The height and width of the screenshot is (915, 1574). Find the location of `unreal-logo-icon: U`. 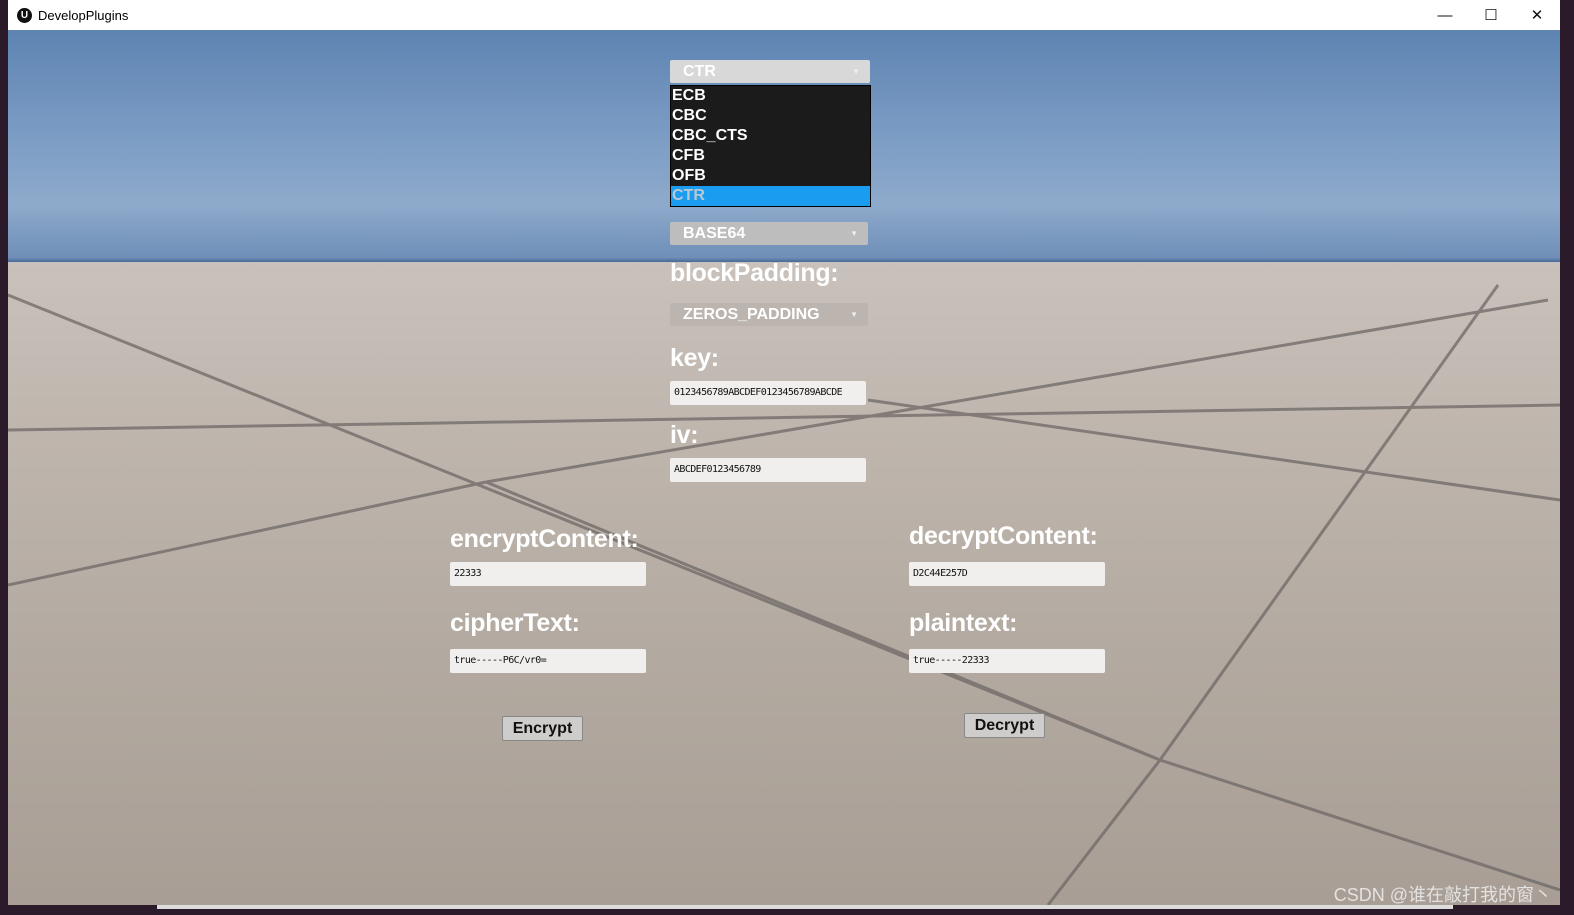

unreal-logo-icon: U is located at coordinates (24, 15).